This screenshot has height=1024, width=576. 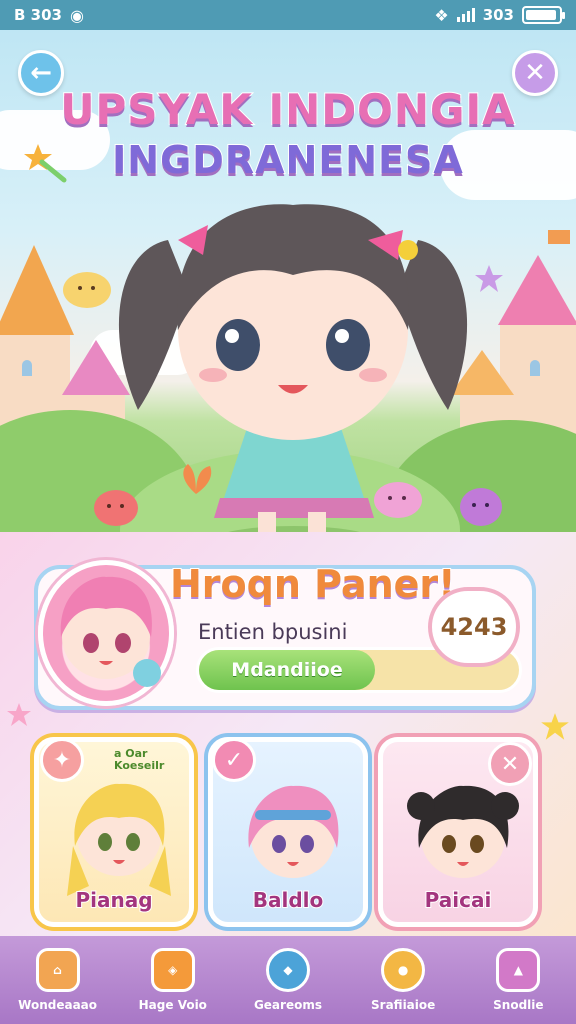 What do you see at coordinates (58, 1005) in the screenshot?
I see `nav-label: Wondeaaao` at bounding box center [58, 1005].